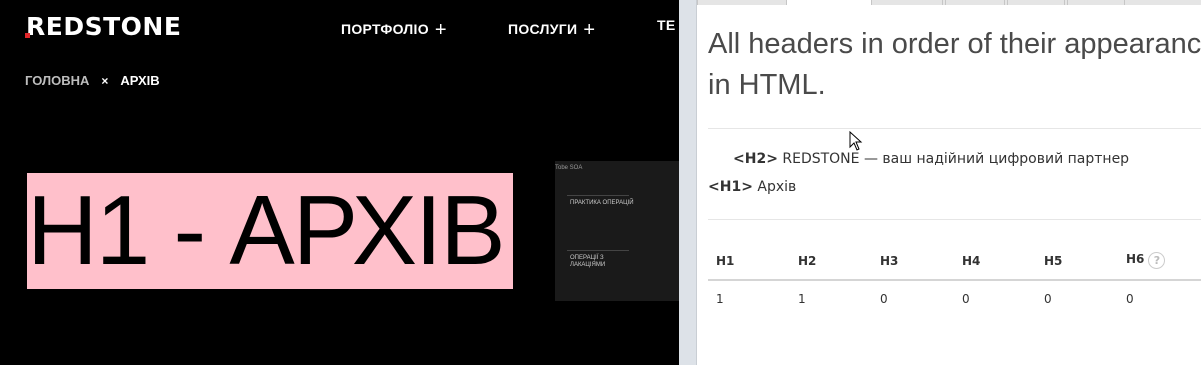  What do you see at coordinates (954, 44) in the screenshot?
I see `panel-title-line: All headers in order of their appearance` at bounding box center [954, 44].